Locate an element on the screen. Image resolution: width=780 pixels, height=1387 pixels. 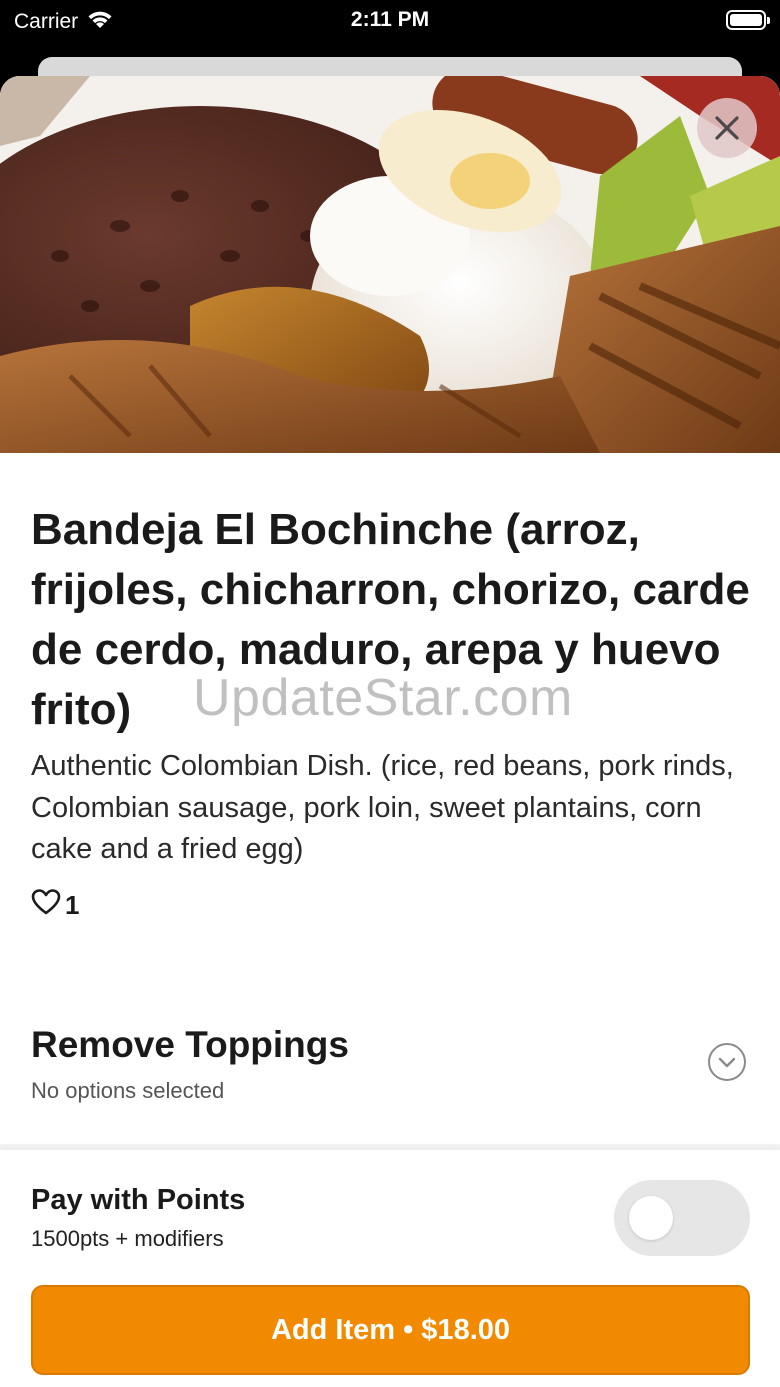
chevron-down-icon is located at coordinates (727, 1062).